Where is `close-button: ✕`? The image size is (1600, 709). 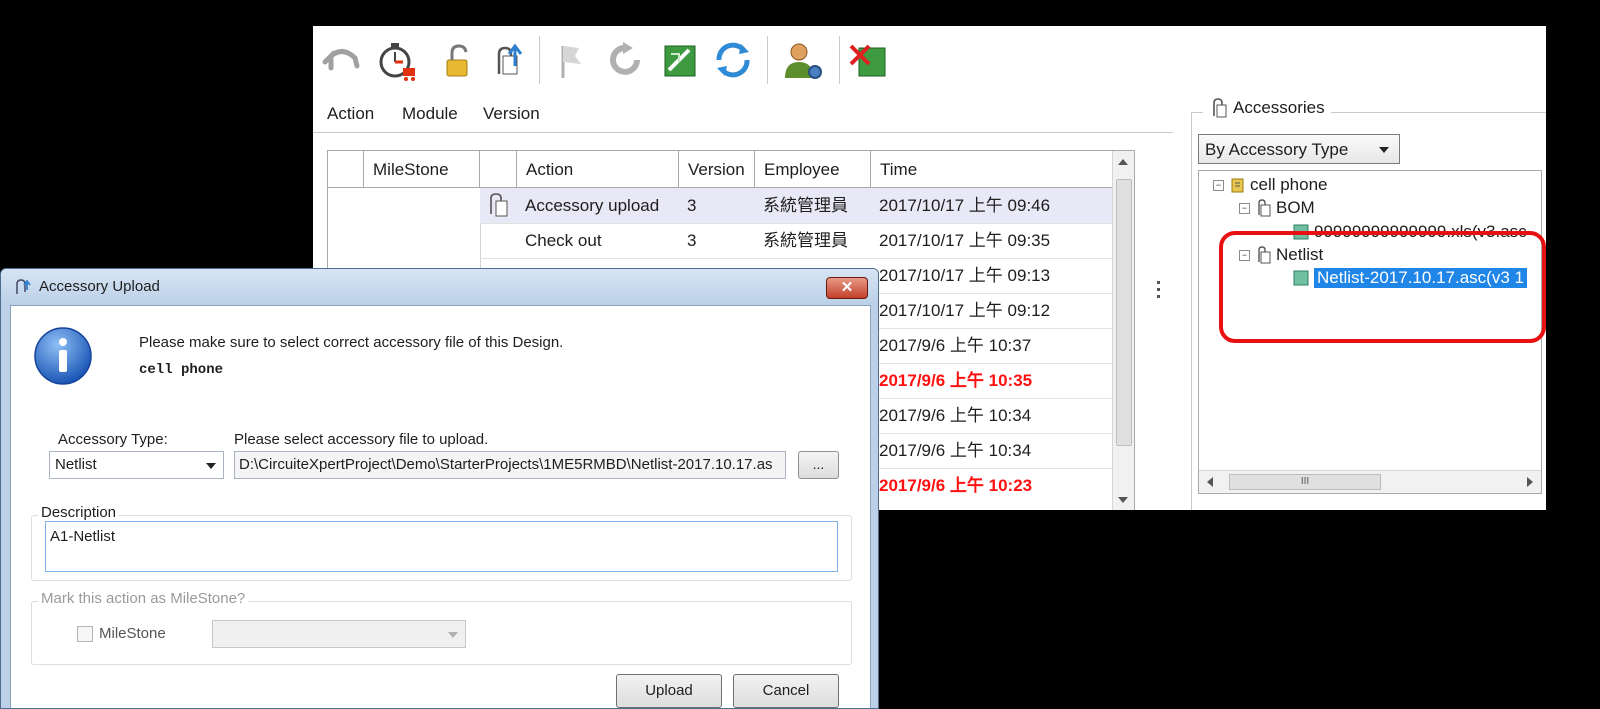
close-button: ✕ is located at coordinates (847, 288).